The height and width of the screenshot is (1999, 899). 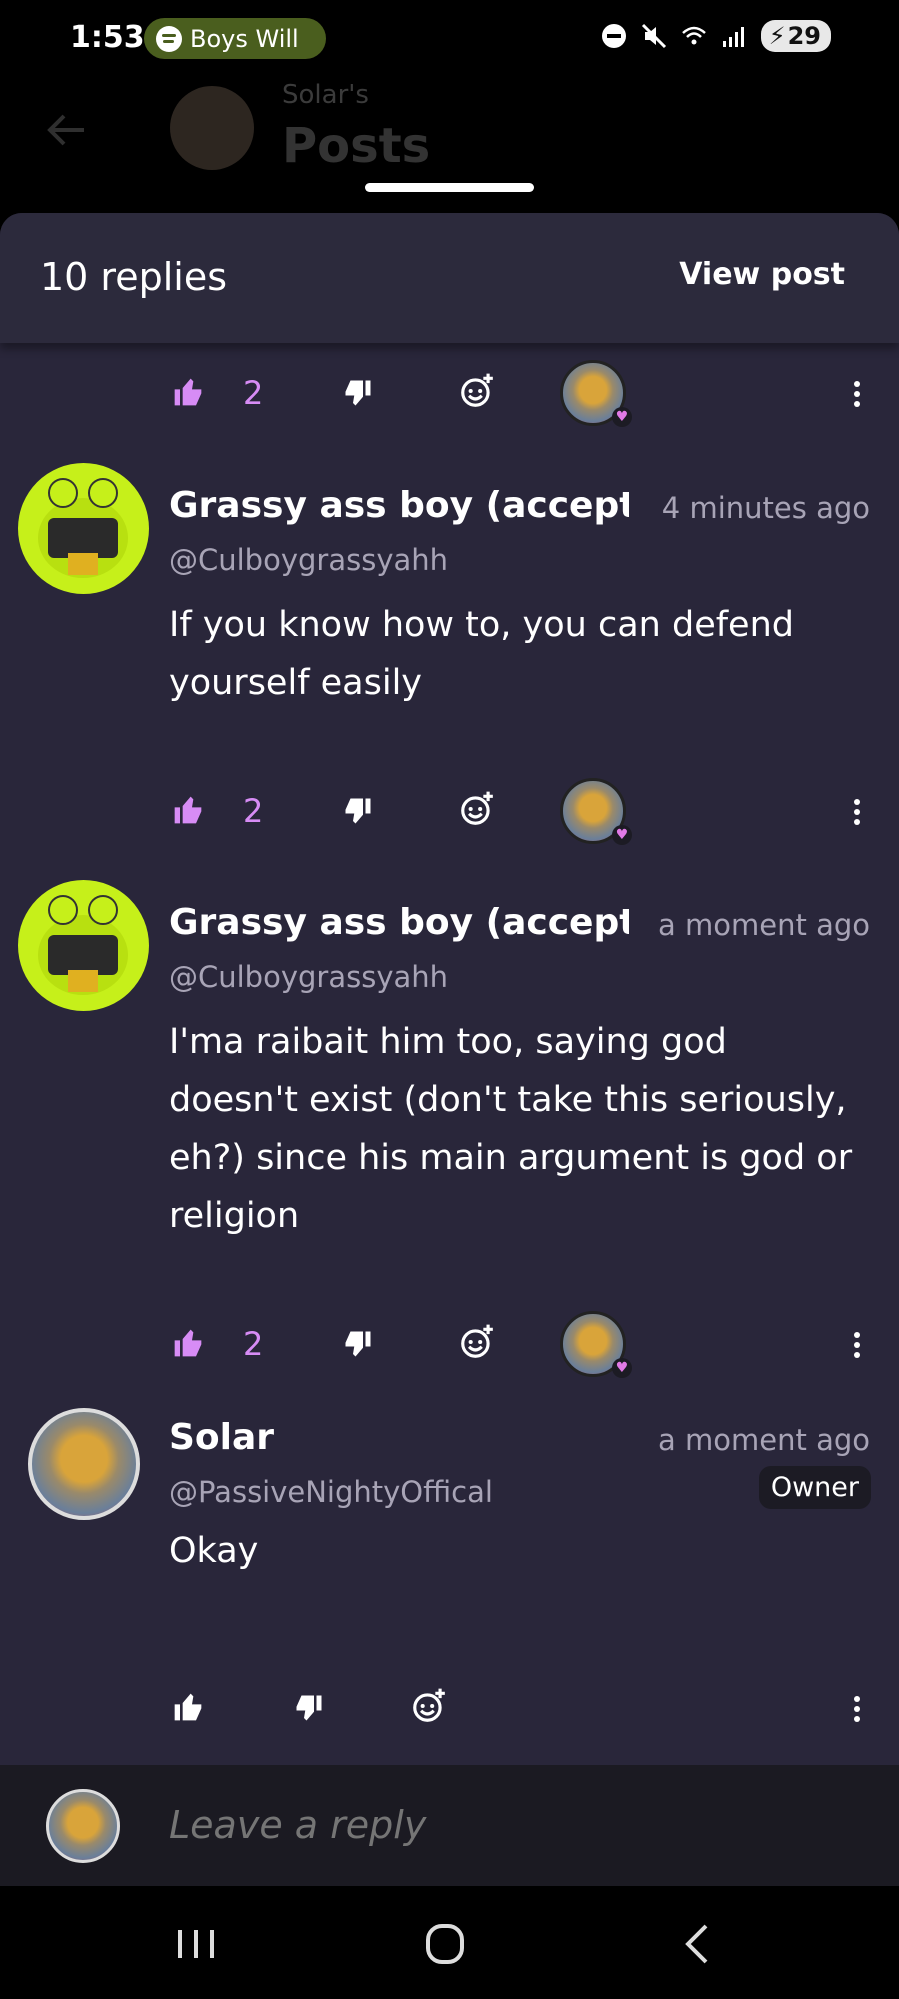 What do you see at coordinates (777, 36) in the screenshot?
I see `charging-icon: ⚡` at bounding box center [777, 36].